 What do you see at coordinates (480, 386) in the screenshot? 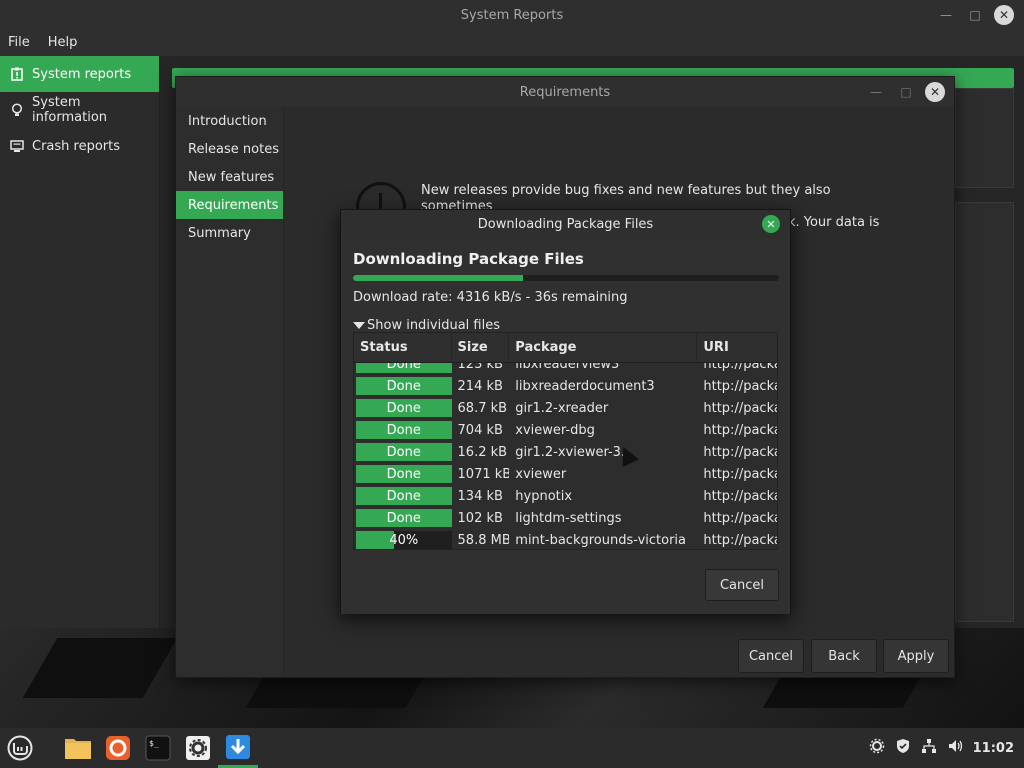
I see `size-cell: 214 kB` at bounding box center [480, 386].